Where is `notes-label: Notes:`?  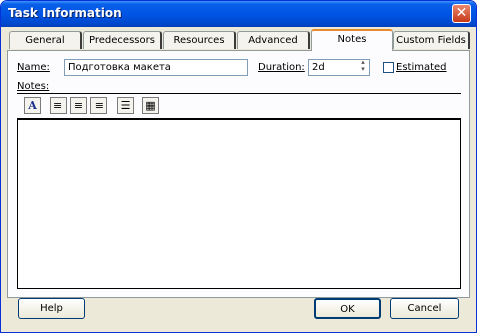 notes-label: Notes: is located at coordinates (33, 86).